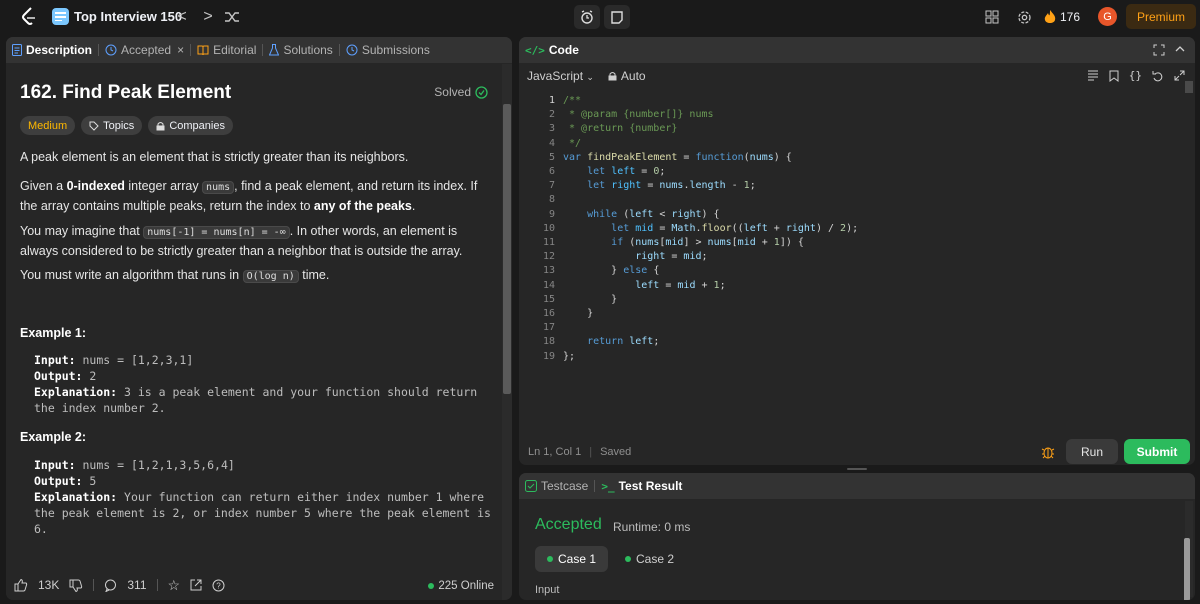 The image size is (1200, 604). I want to click on online-count: 225 Online, so click(461, 586).